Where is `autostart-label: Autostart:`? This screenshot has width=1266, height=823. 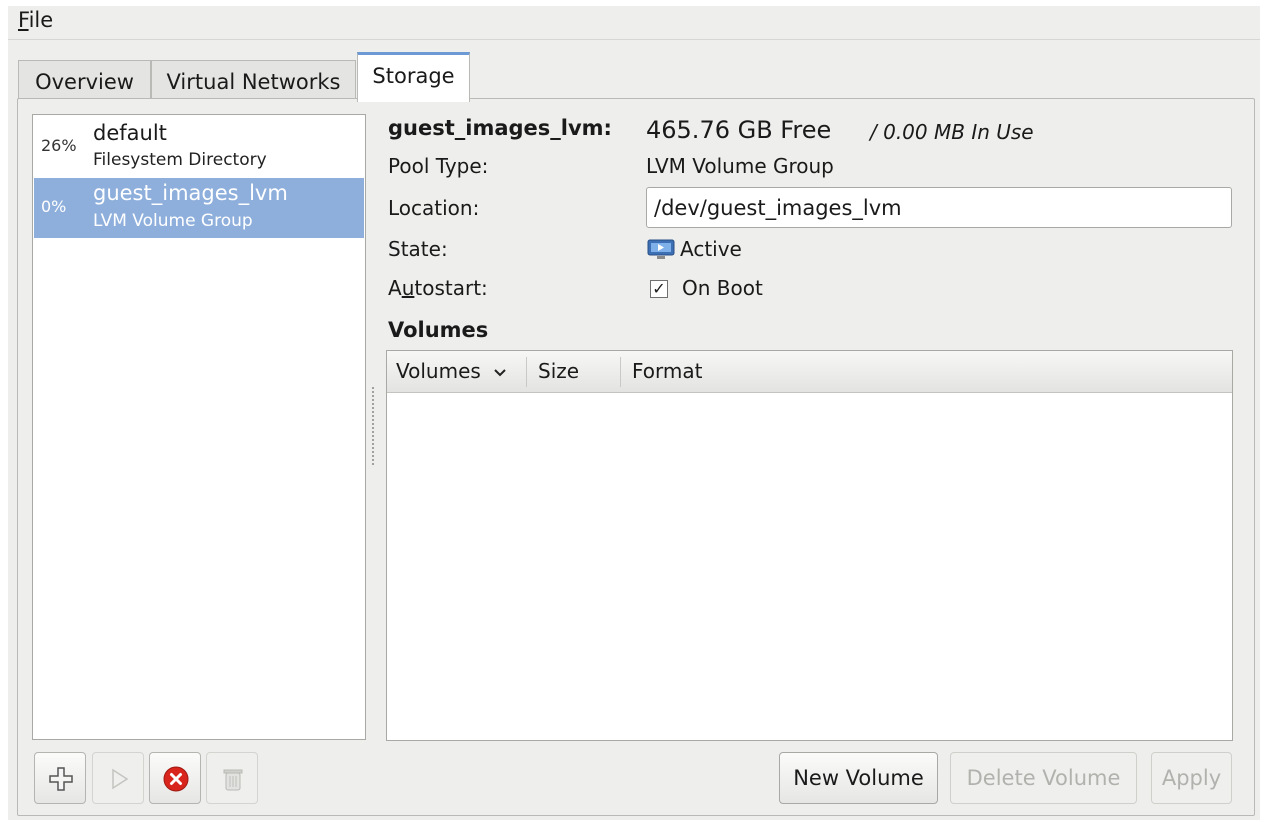 autostart-label: Autostart: is located at coordinates (438, 288).